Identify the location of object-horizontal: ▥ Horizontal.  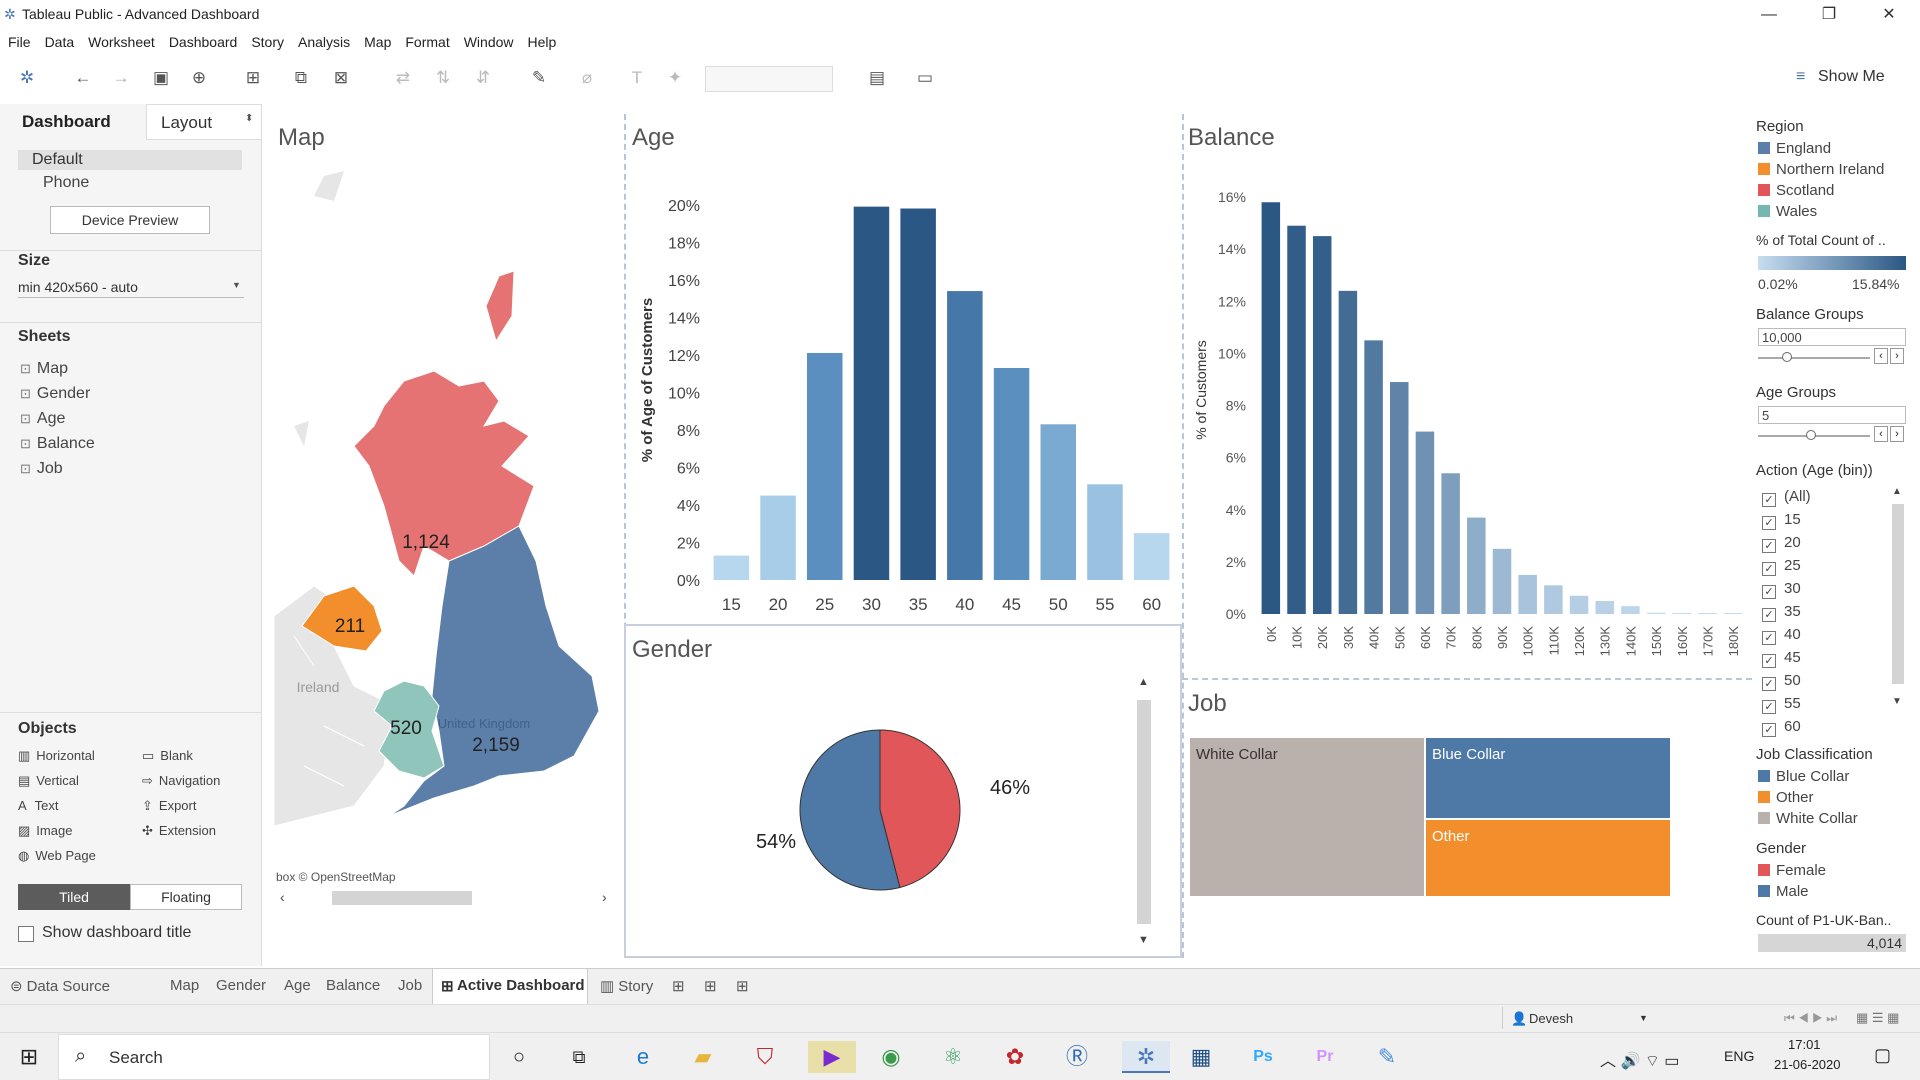
(78, 760).